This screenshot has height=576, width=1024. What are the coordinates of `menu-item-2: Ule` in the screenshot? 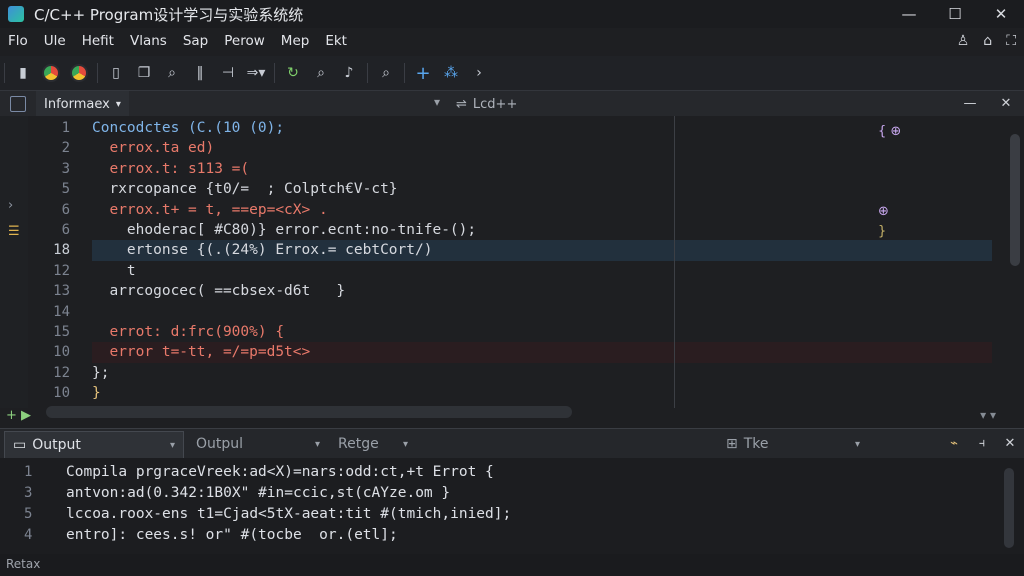 It's located at (55, 41).